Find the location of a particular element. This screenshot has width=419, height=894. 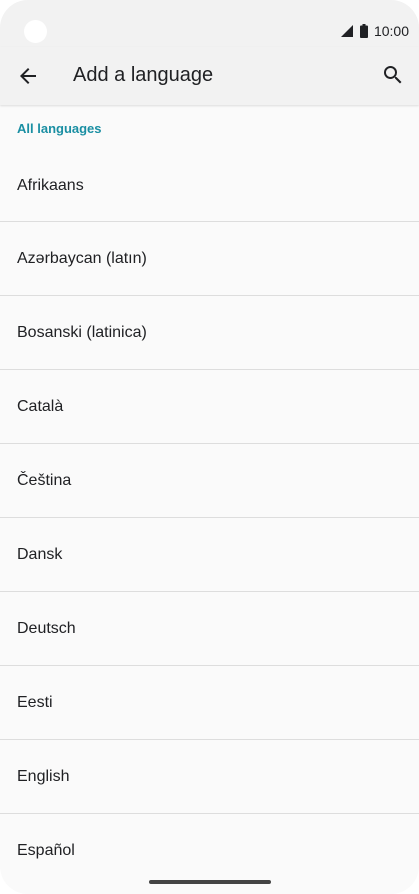

list-item-cestina: Čeština is located at coordinates (209, 481).